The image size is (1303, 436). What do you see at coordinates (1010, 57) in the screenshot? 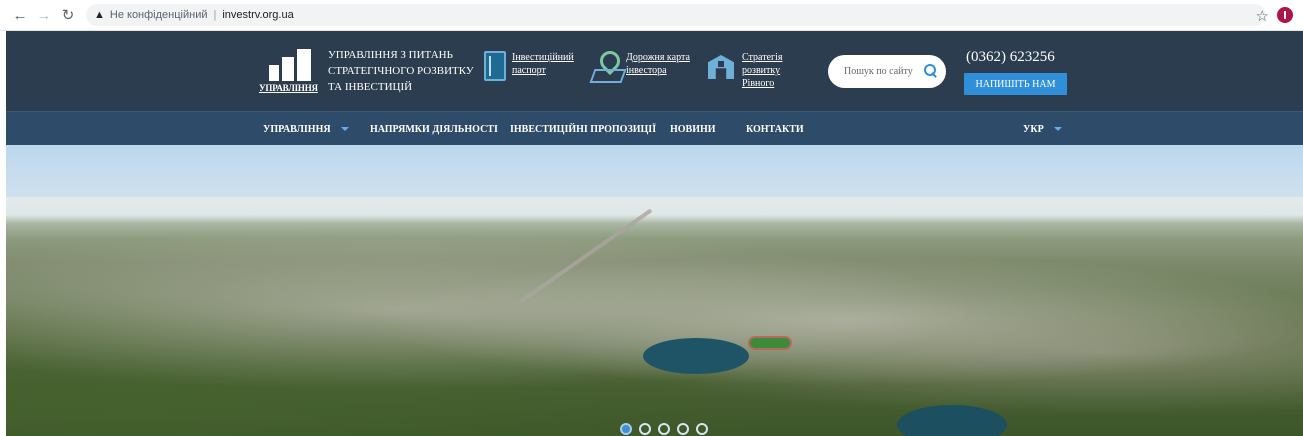
I see `phone-number: (0362) 623256` at bounding box center [1010, 57].